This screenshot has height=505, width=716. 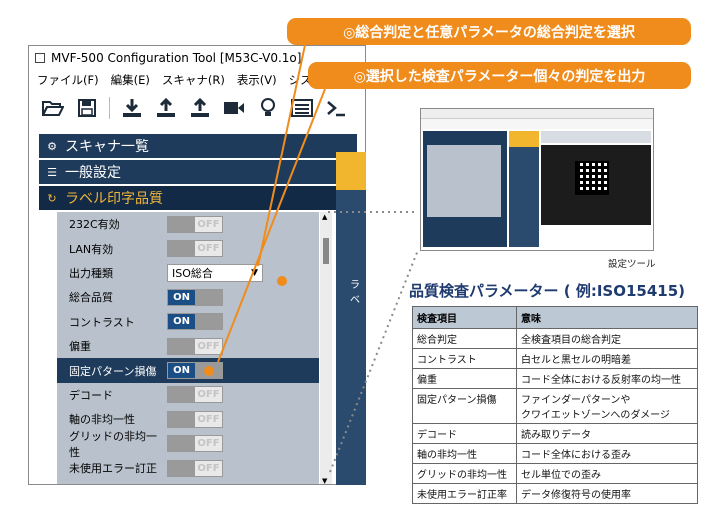 I want to click on table-row: 未使用エラー訂正率 データ修復符号の使用率, so click(x=555, y=493).